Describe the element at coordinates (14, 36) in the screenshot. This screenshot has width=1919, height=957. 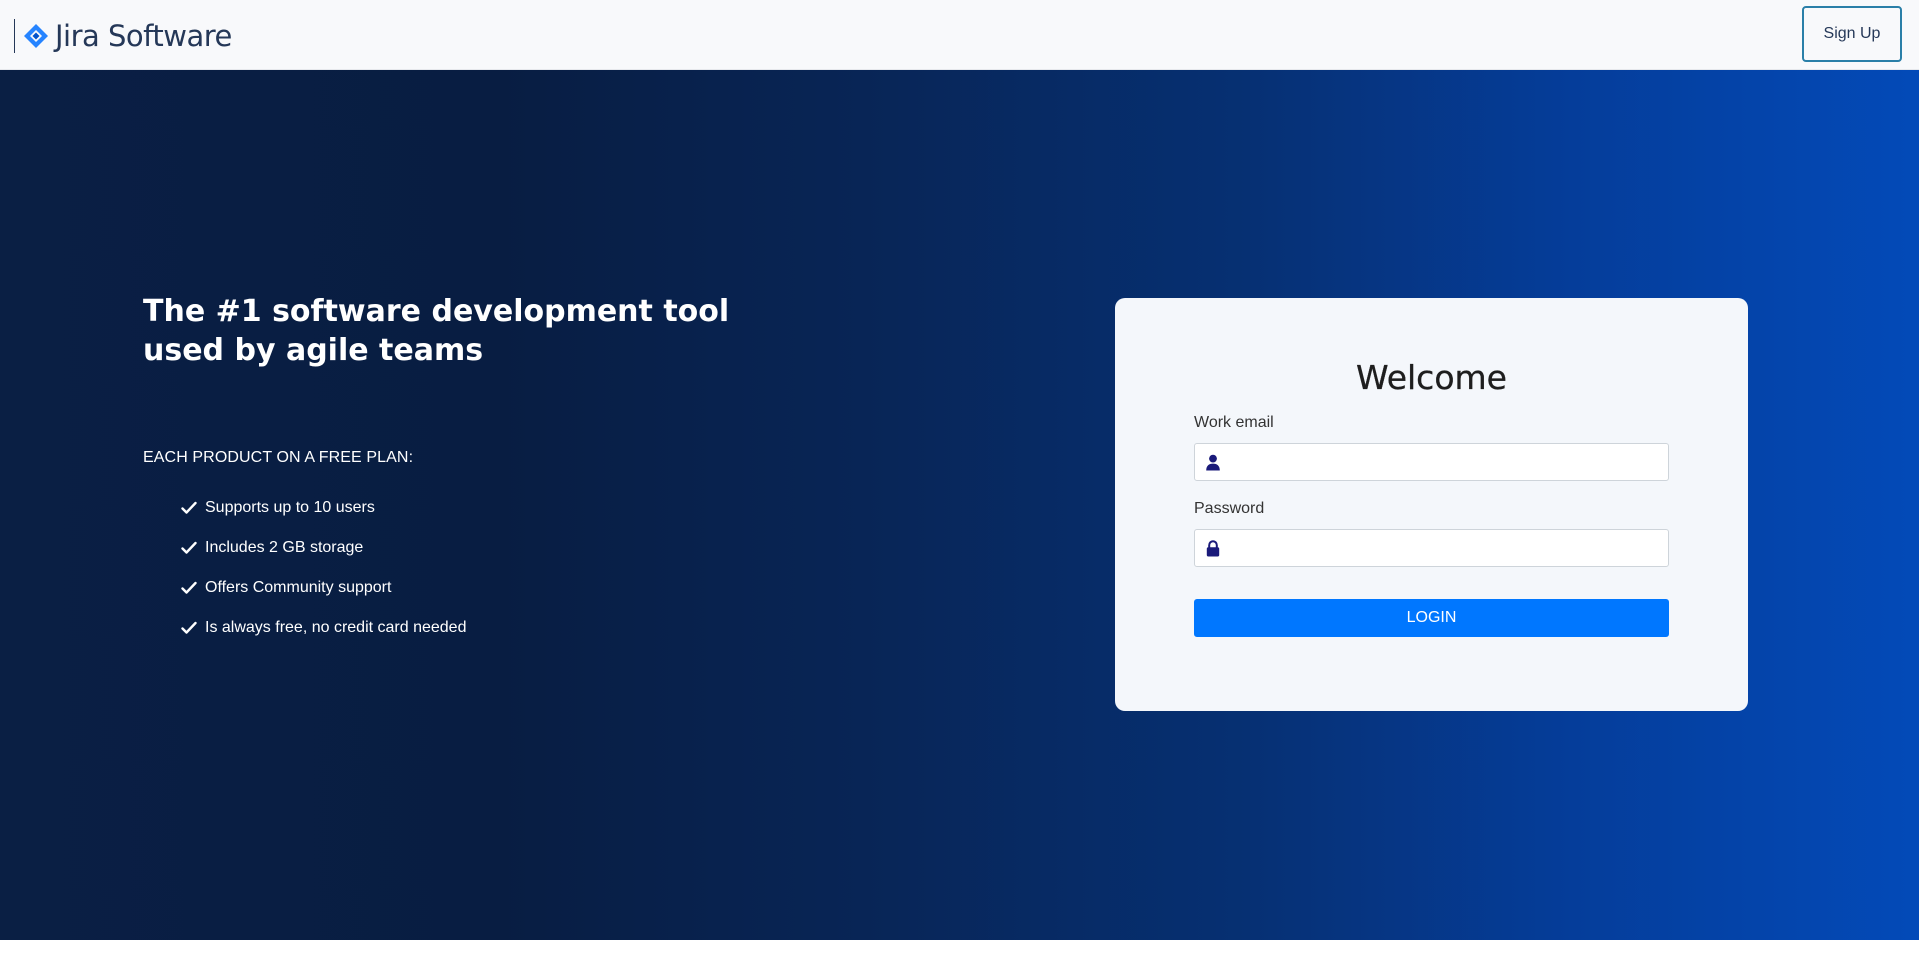
I see `logo-divider` at that location.